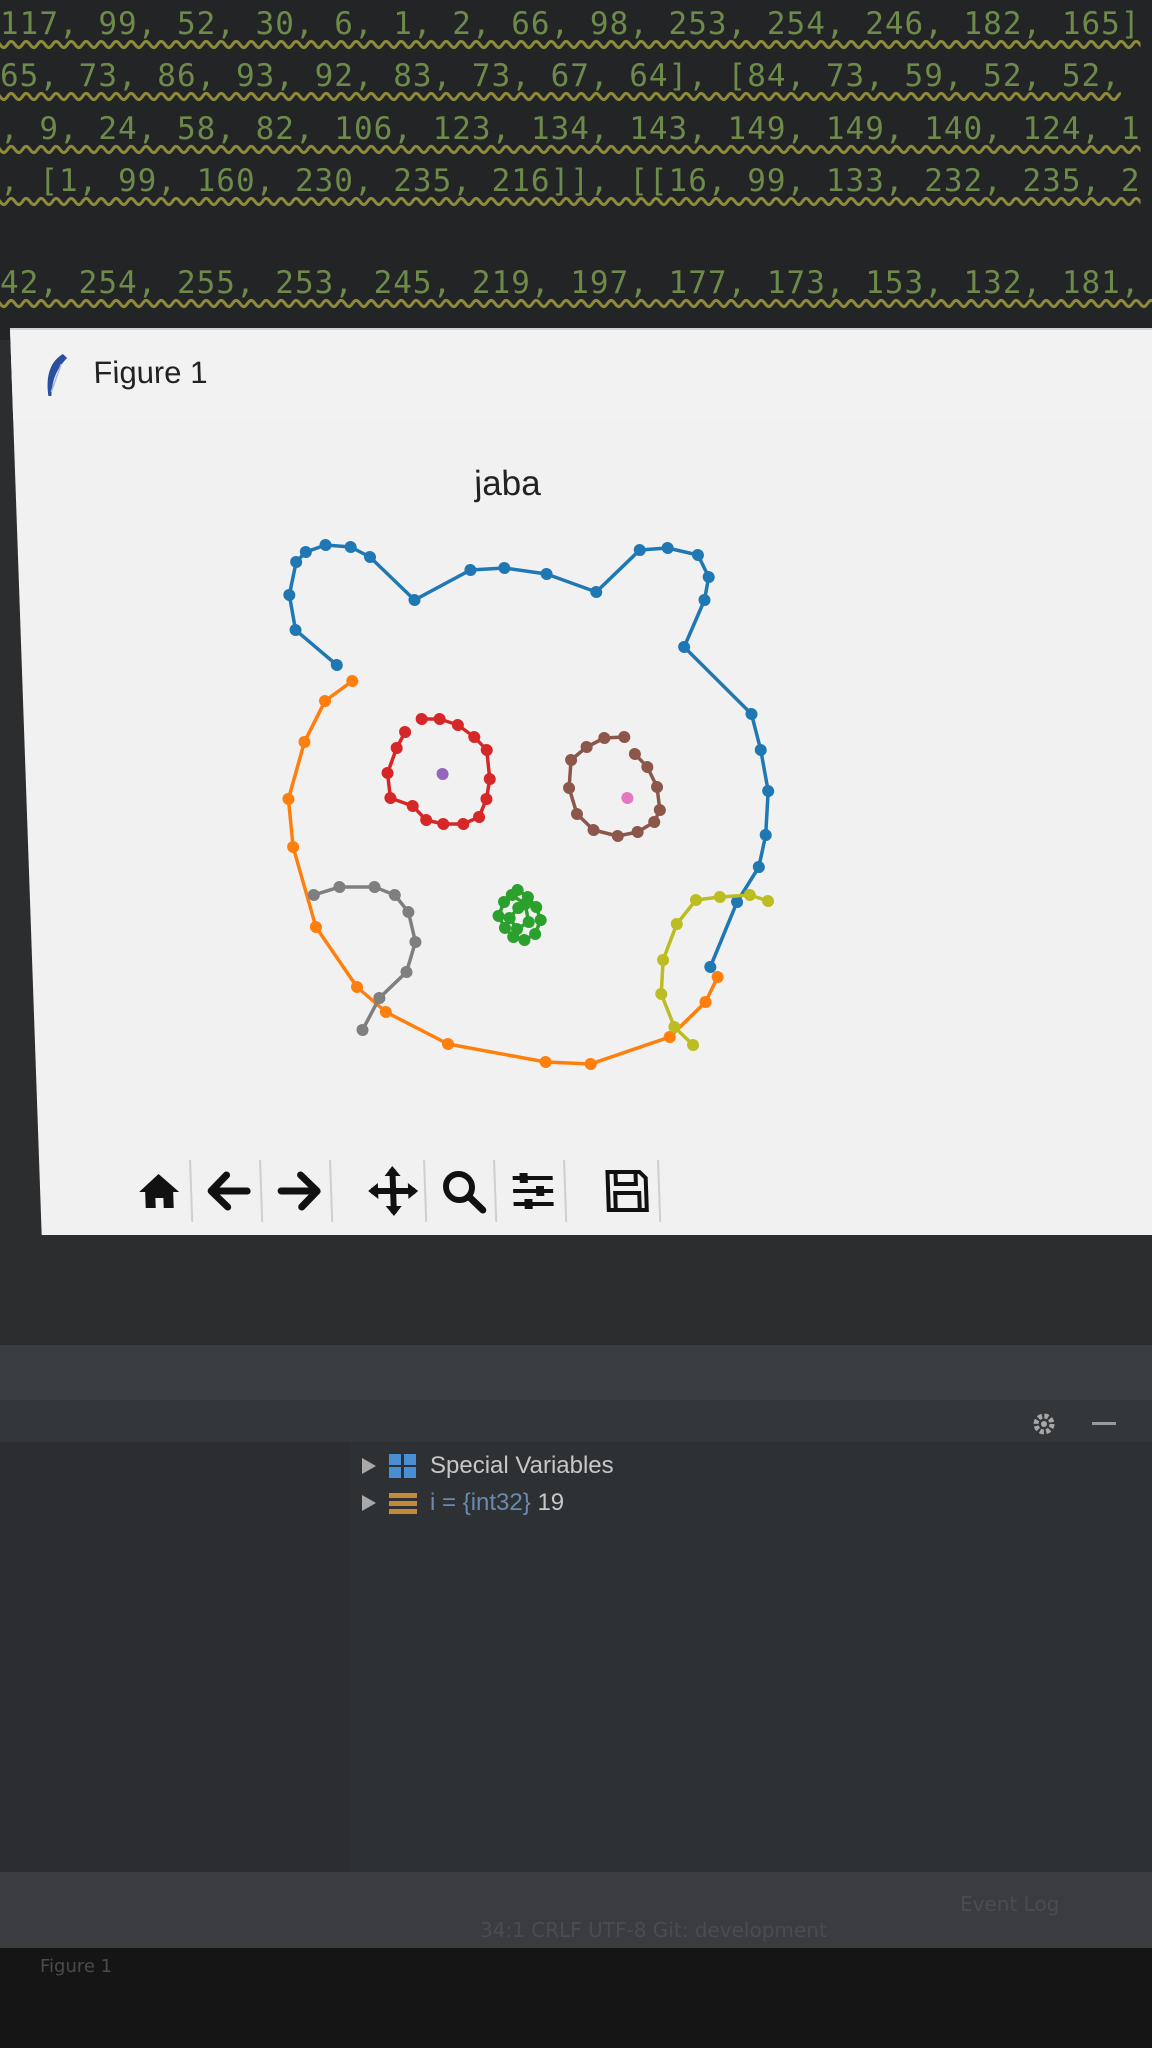 This screenshot has width=1152, height=2048. What do you see at coordinates (1044, 1424) in the screenshot?
I see `gear-icon` at bounding box center [1044, 1424].